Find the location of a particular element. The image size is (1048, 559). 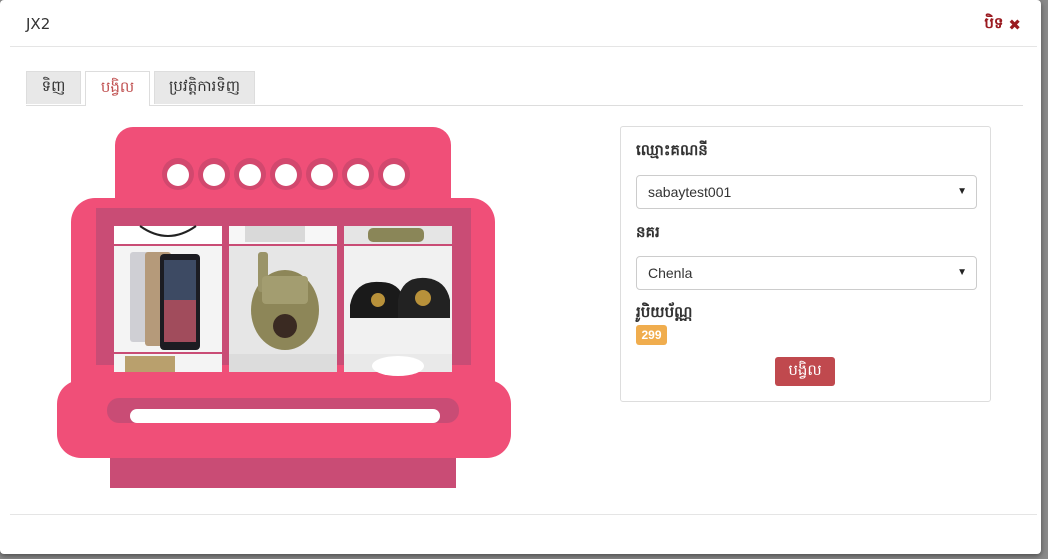

close-label: បិទ is located at coordinates (994, 23).